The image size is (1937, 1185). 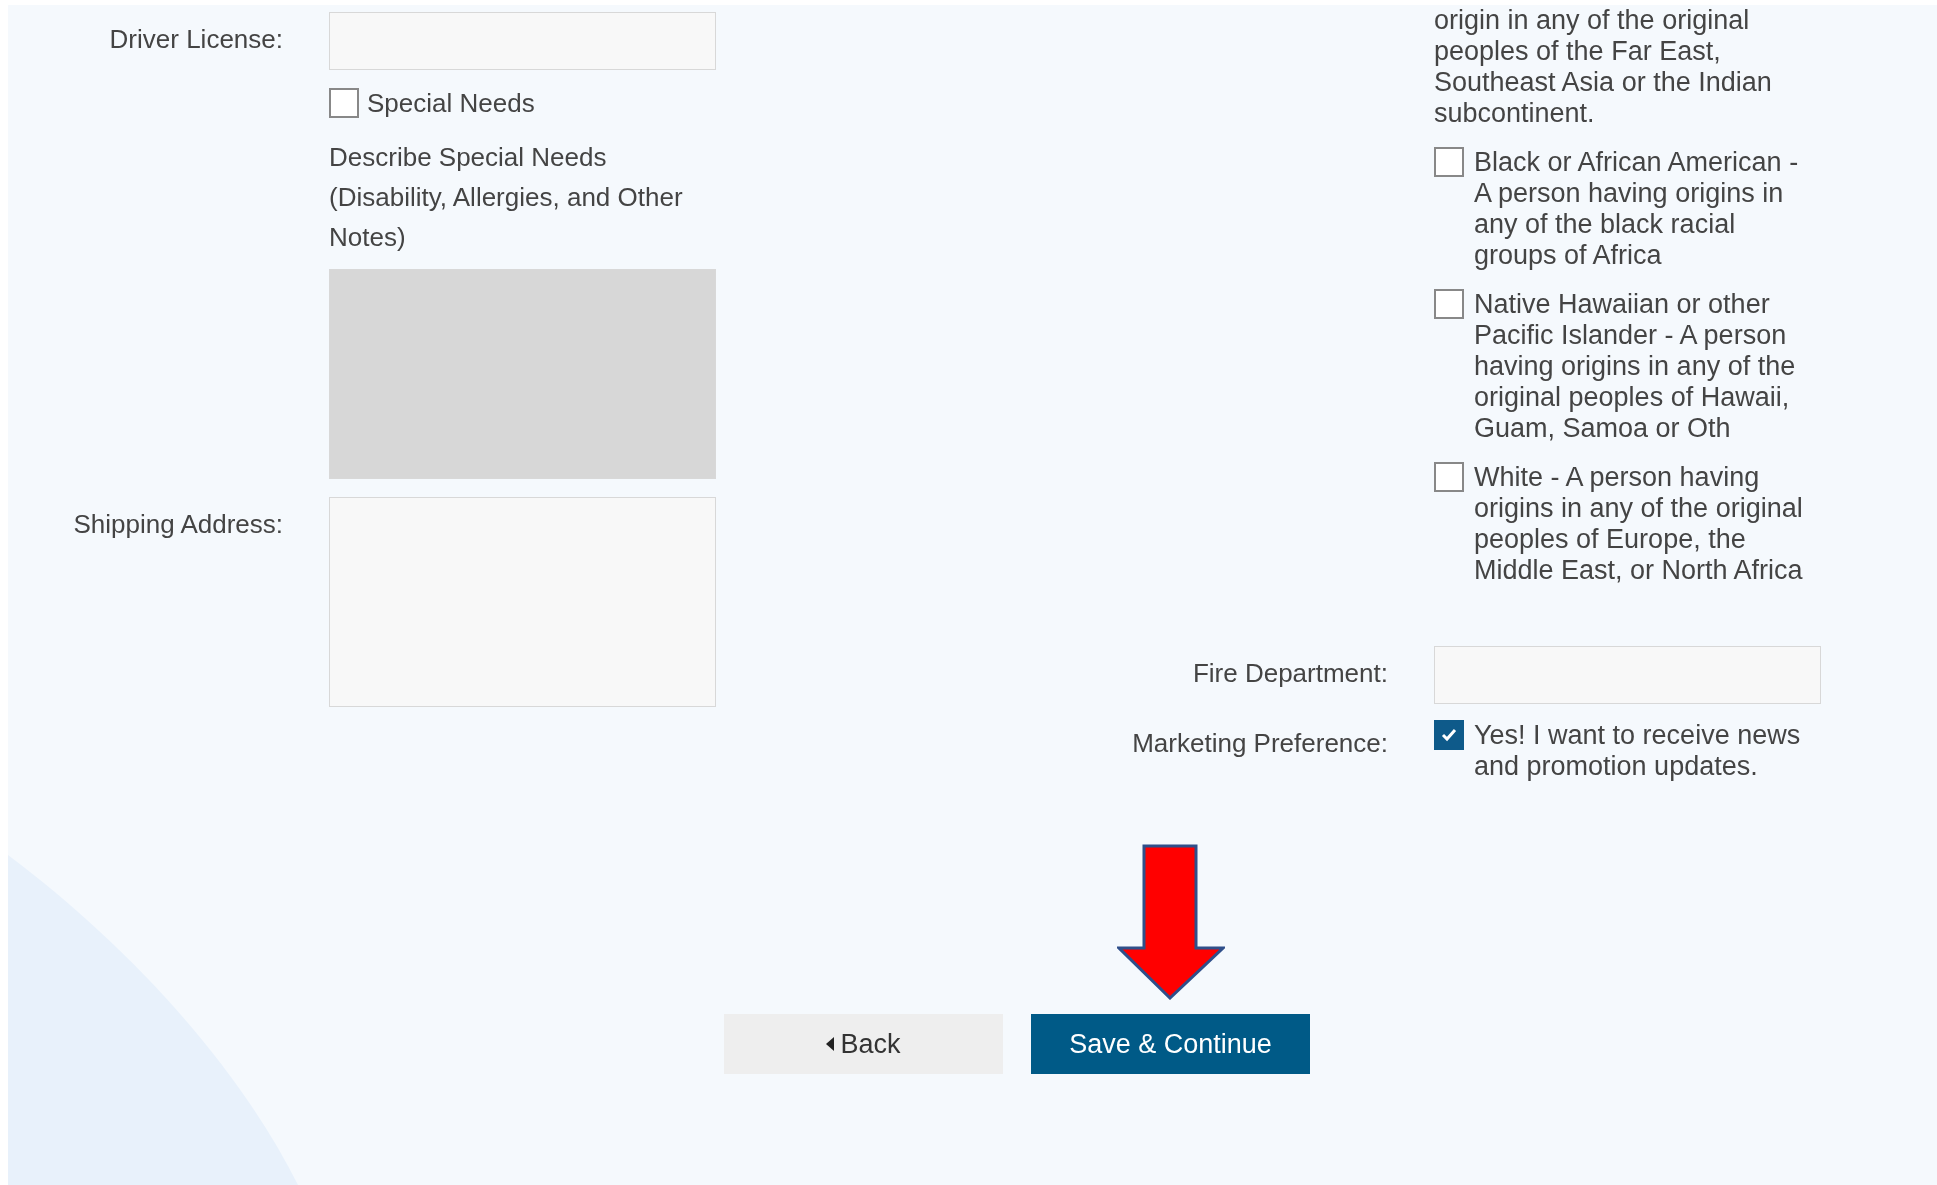 I want to click on field-label: Describe Special Needs (Disability, Allergies, and Other Notes), so click(x=506, y=197).